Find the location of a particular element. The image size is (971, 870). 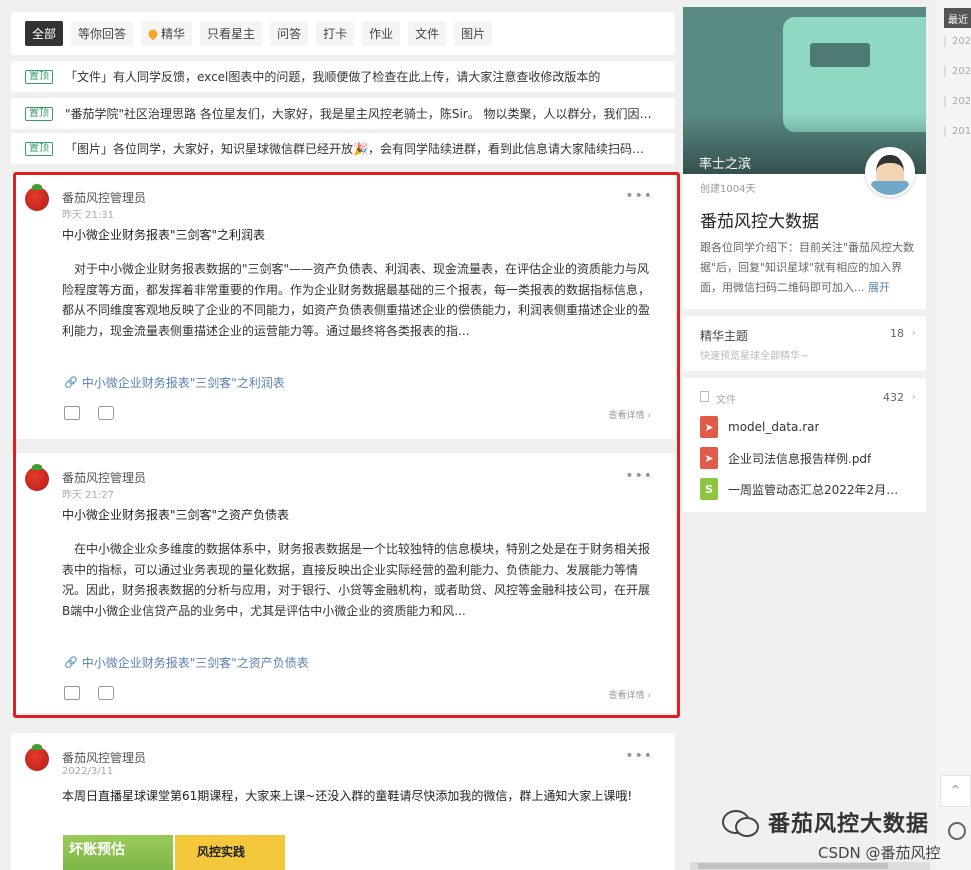

featured-title: 精华主题 is located at coordinates (724, 336).